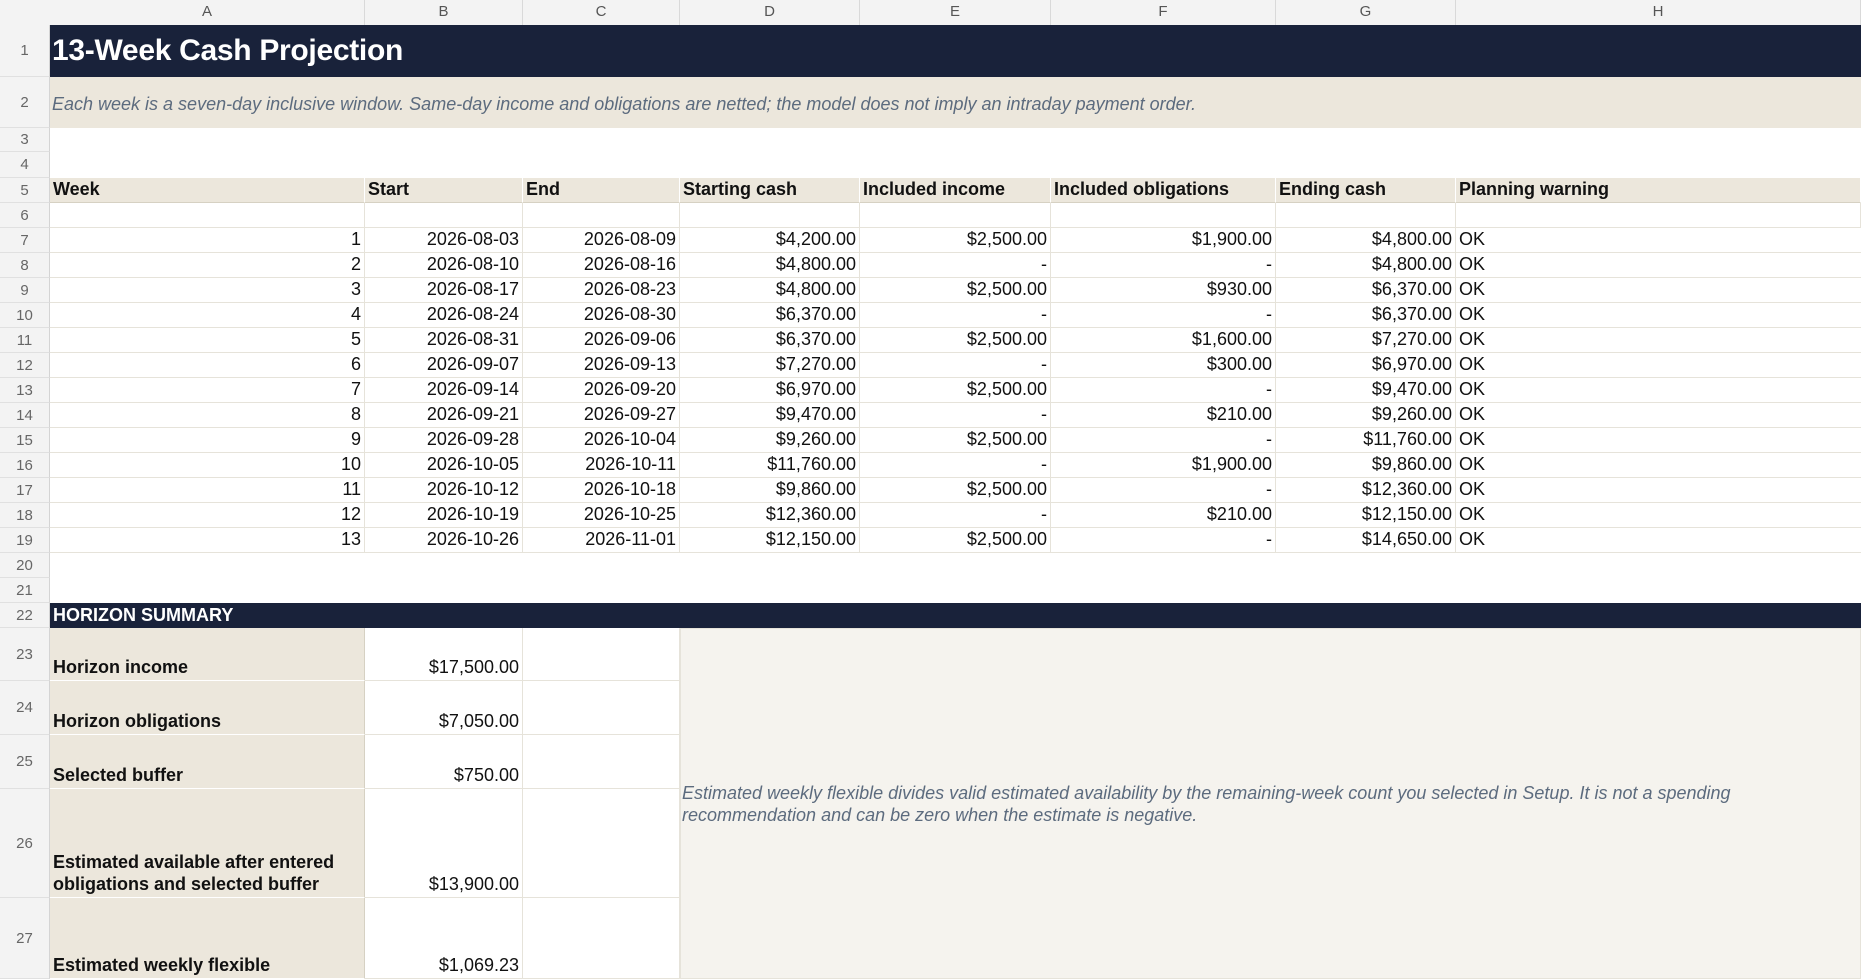 This screenshot has width=1861, height=979. What do you see at coordinates (770, 465) in the screenshot?
I see `cell-starting-cash: $11,760.00` at bounding box center [770, 465].